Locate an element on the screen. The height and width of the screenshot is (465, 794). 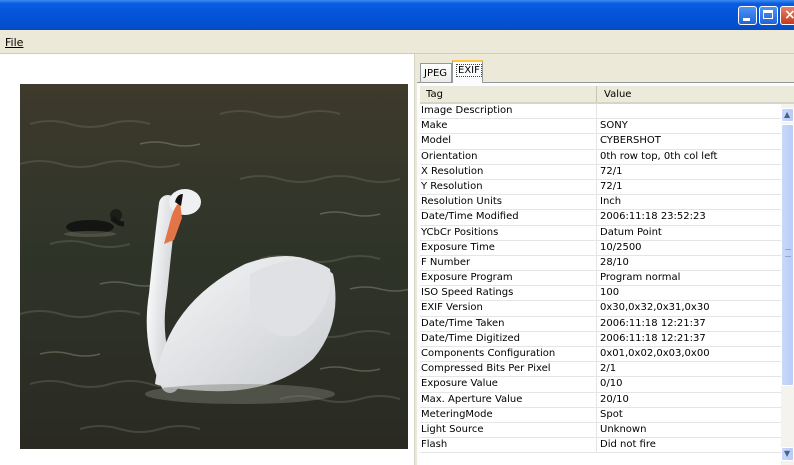
table-row: Image Description is located at coordinates (600, 112).